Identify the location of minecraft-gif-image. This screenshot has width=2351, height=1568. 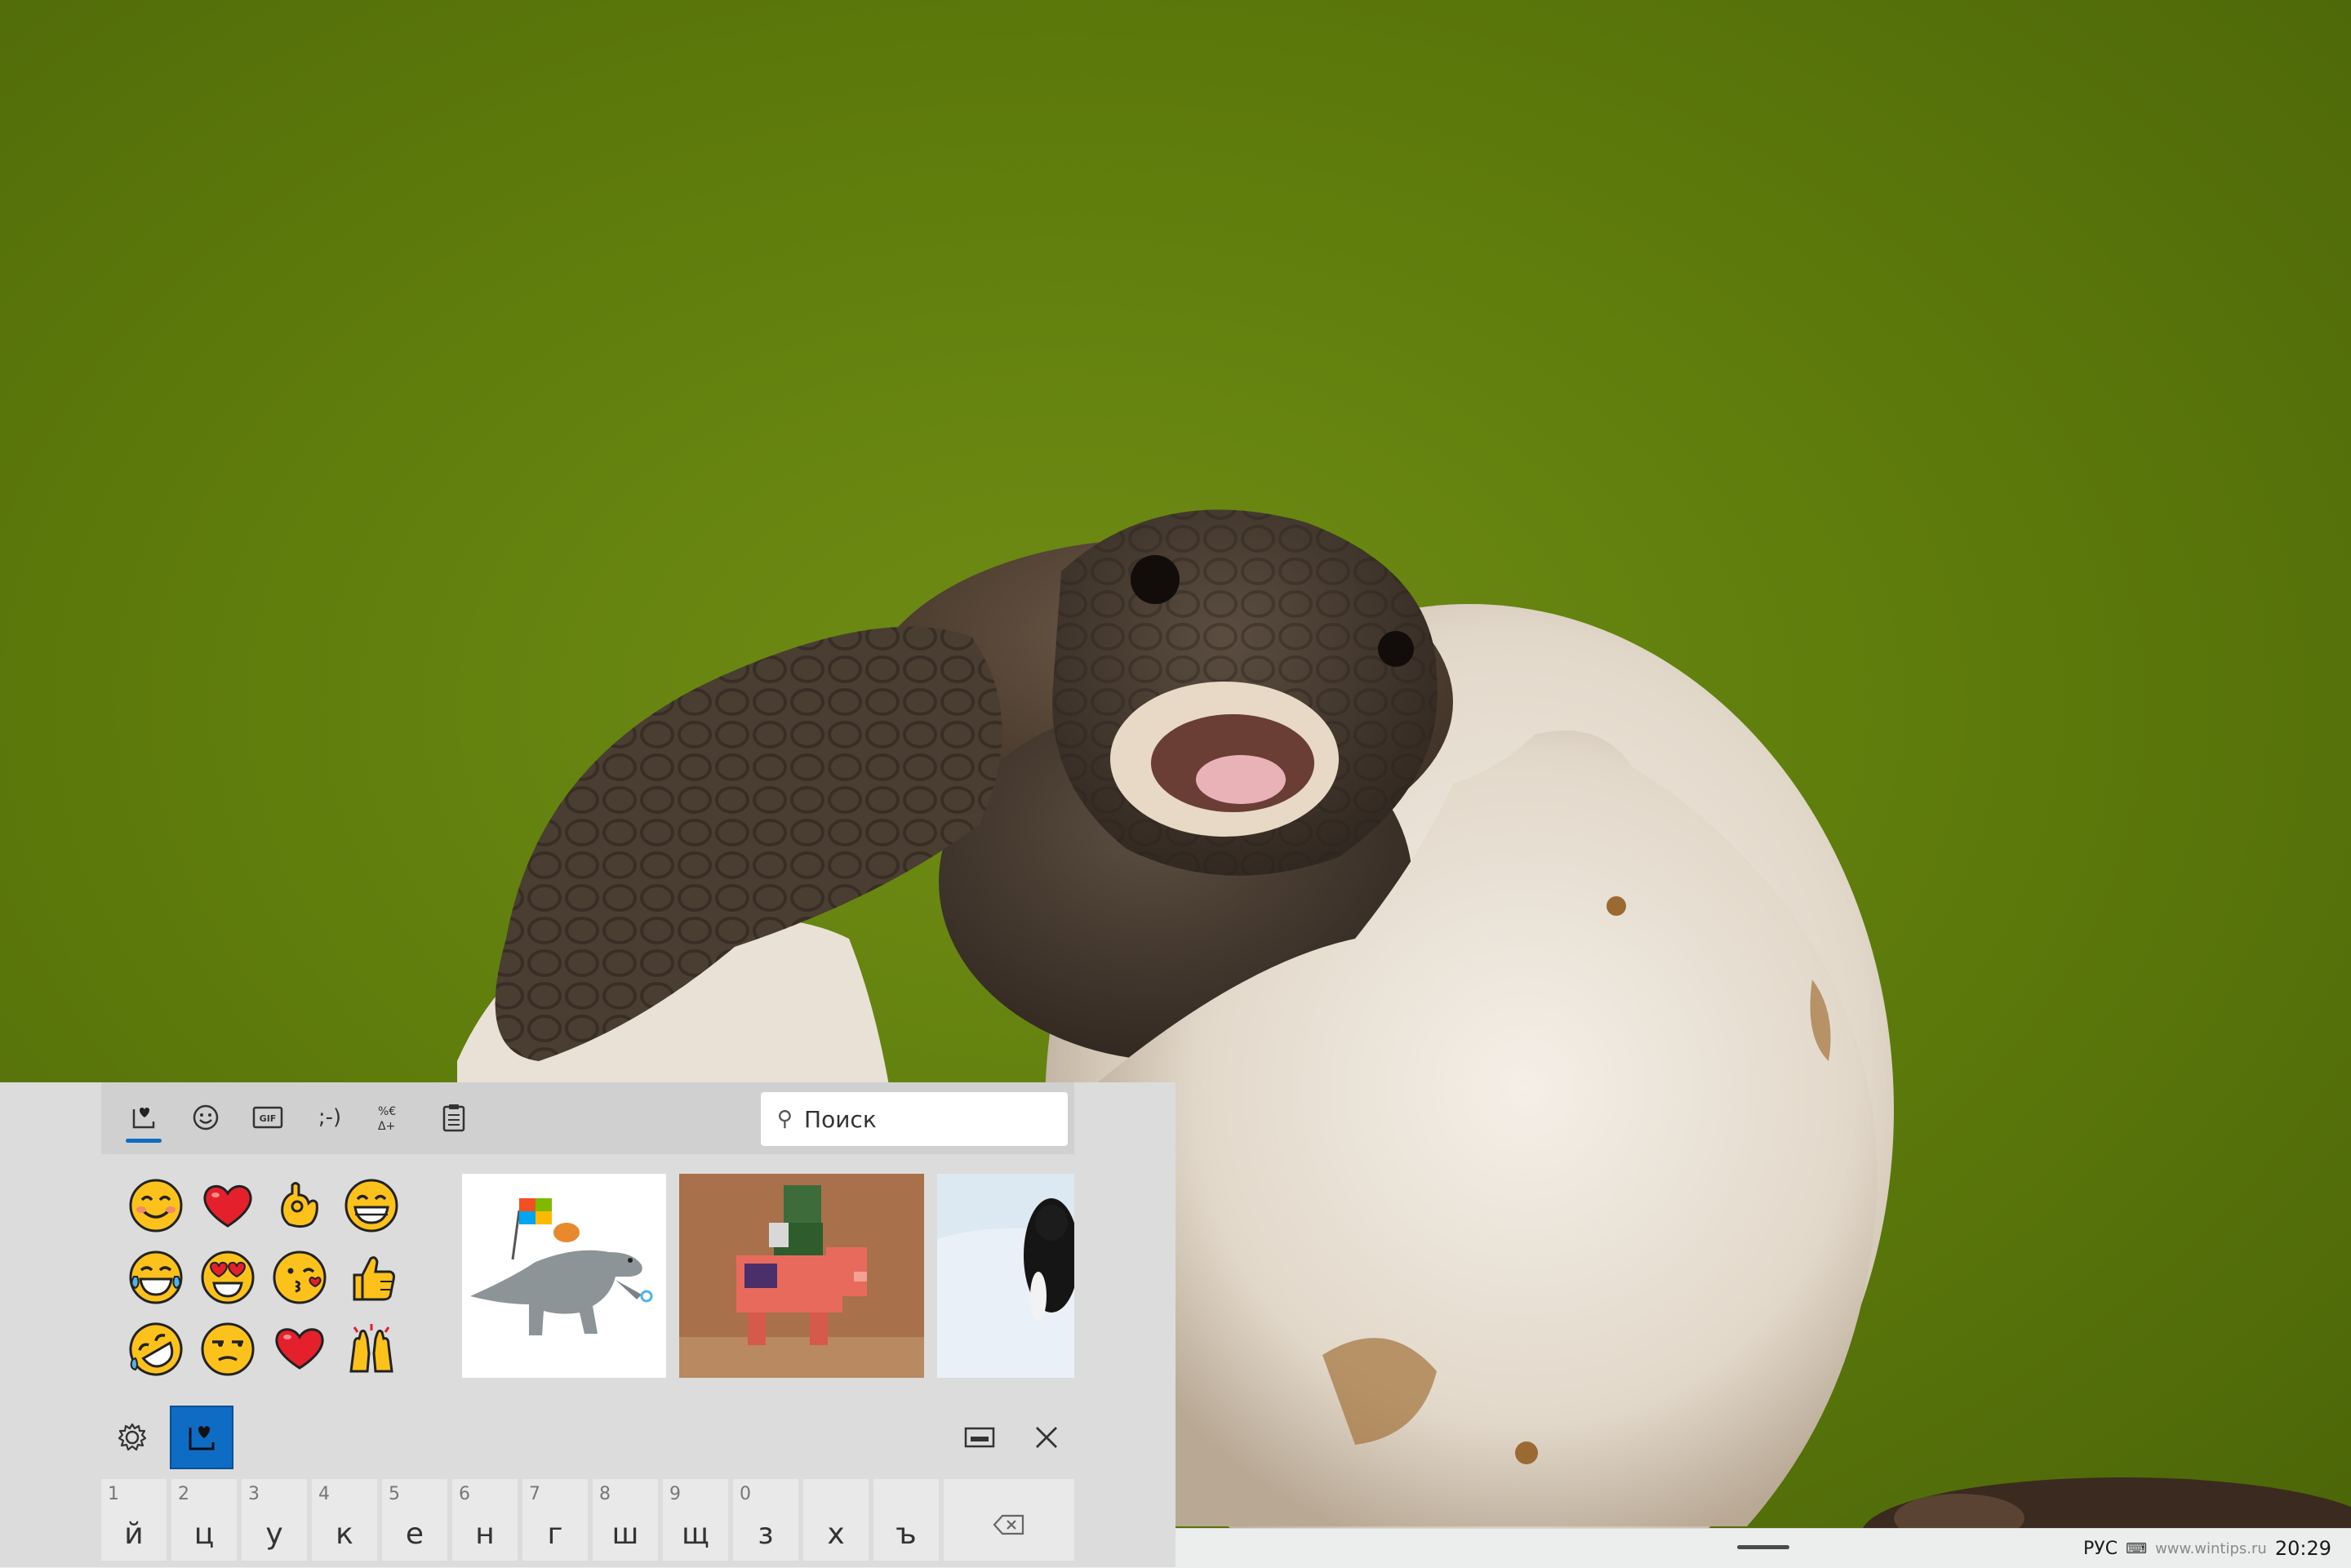
(801, 1276).